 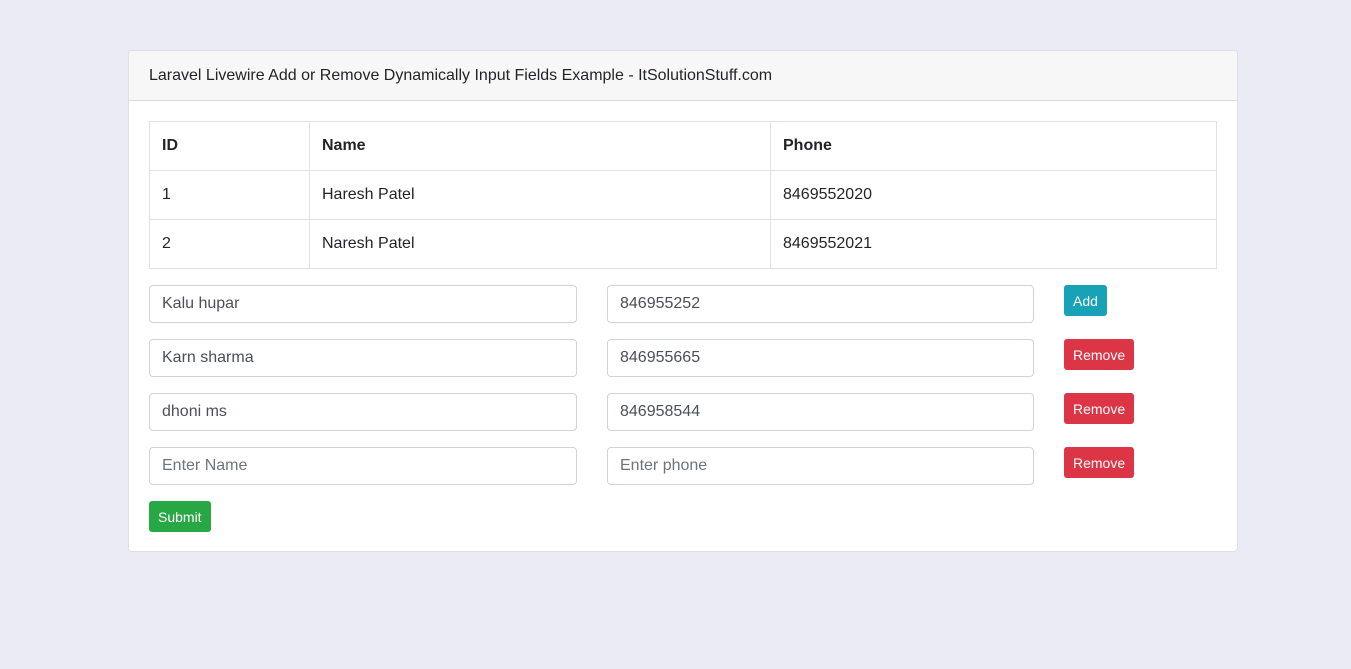 I want to click on table-row: 2 Naresh Patel 8469552021, so click(x=683, y=244).